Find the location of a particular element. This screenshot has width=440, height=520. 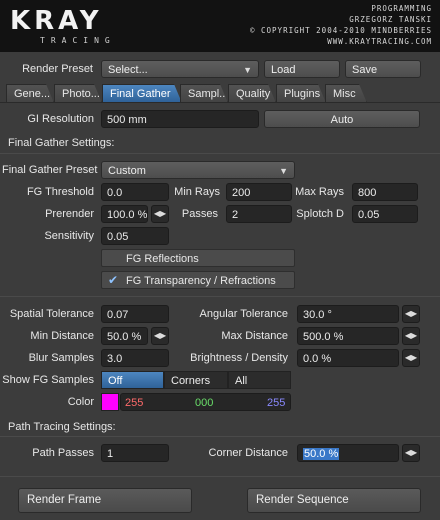

spatial-tolerance-label: Spatial Tolerance is located at coordinates (51, 314).